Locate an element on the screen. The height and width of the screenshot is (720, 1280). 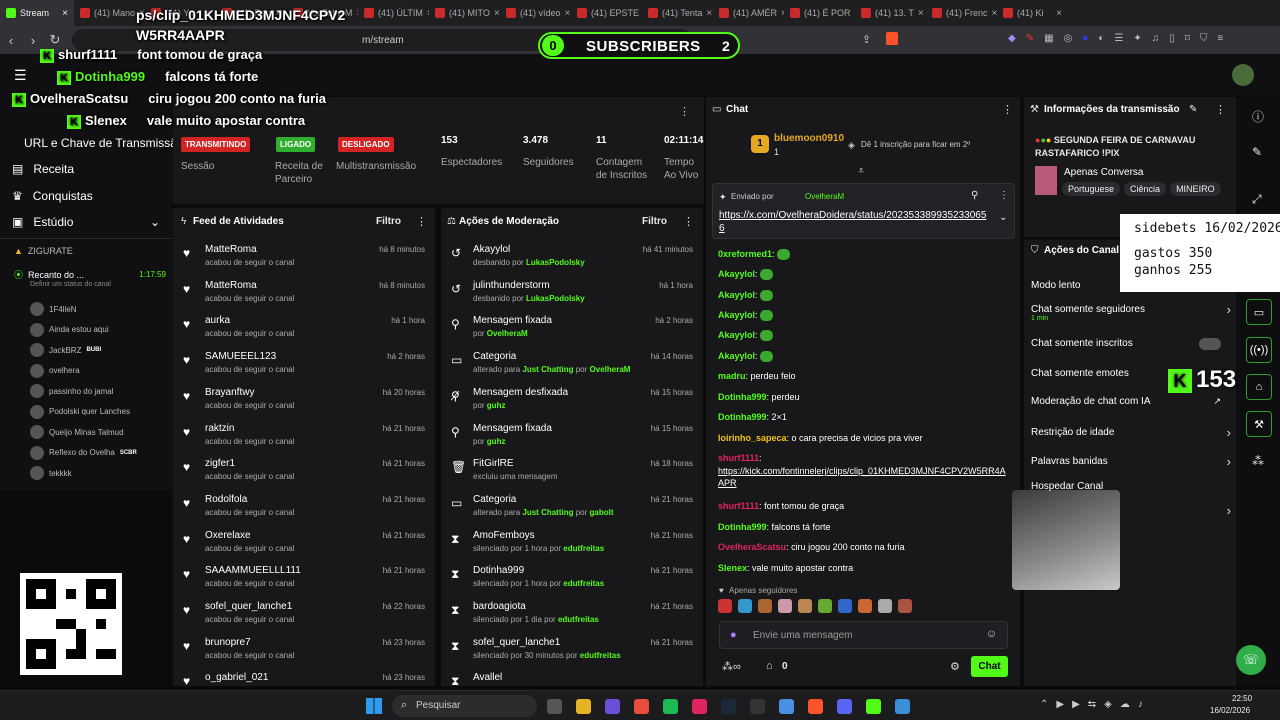
list-item: ⧗ Avallel is located at coordinates (572, 678).